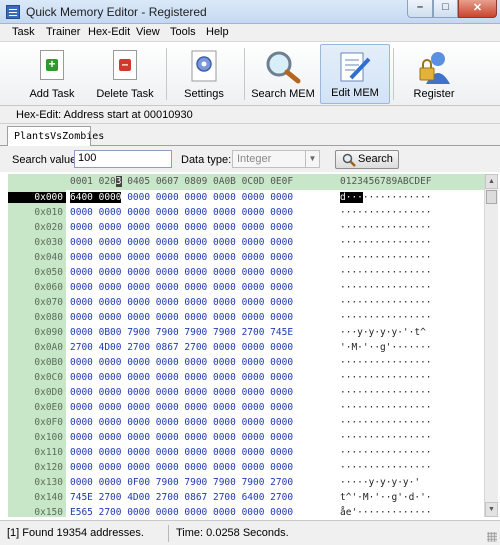 This screenshot has width=500, height=545. Describe the element at coordinates (276, 159) in the screenshot. I see `data-type-select: Integer ▼` at that location.